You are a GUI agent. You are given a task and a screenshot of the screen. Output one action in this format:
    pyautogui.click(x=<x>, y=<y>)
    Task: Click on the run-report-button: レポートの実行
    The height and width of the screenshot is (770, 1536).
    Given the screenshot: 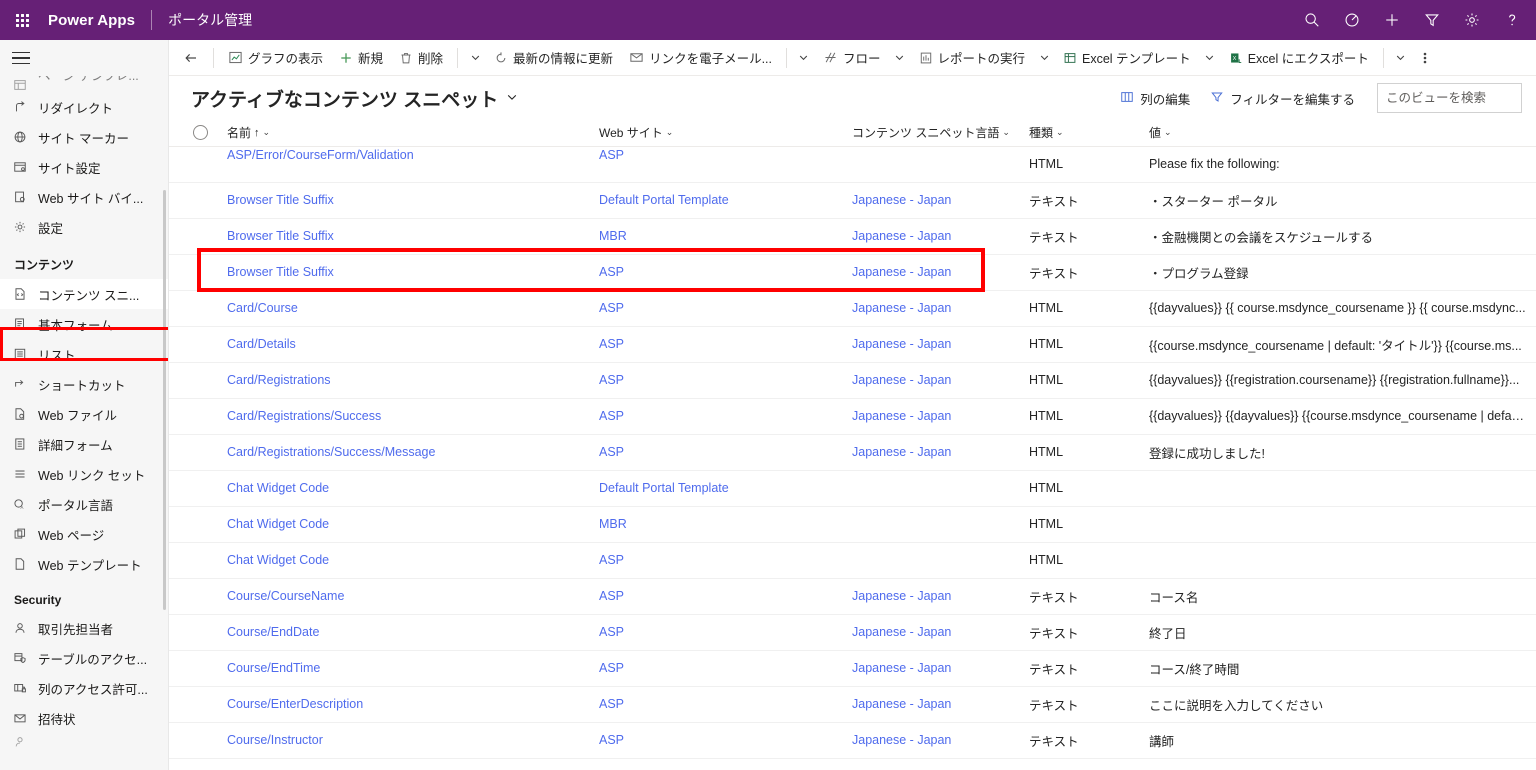 What is the action you would take?
    pyautogui.click(x=972, y=58)
    